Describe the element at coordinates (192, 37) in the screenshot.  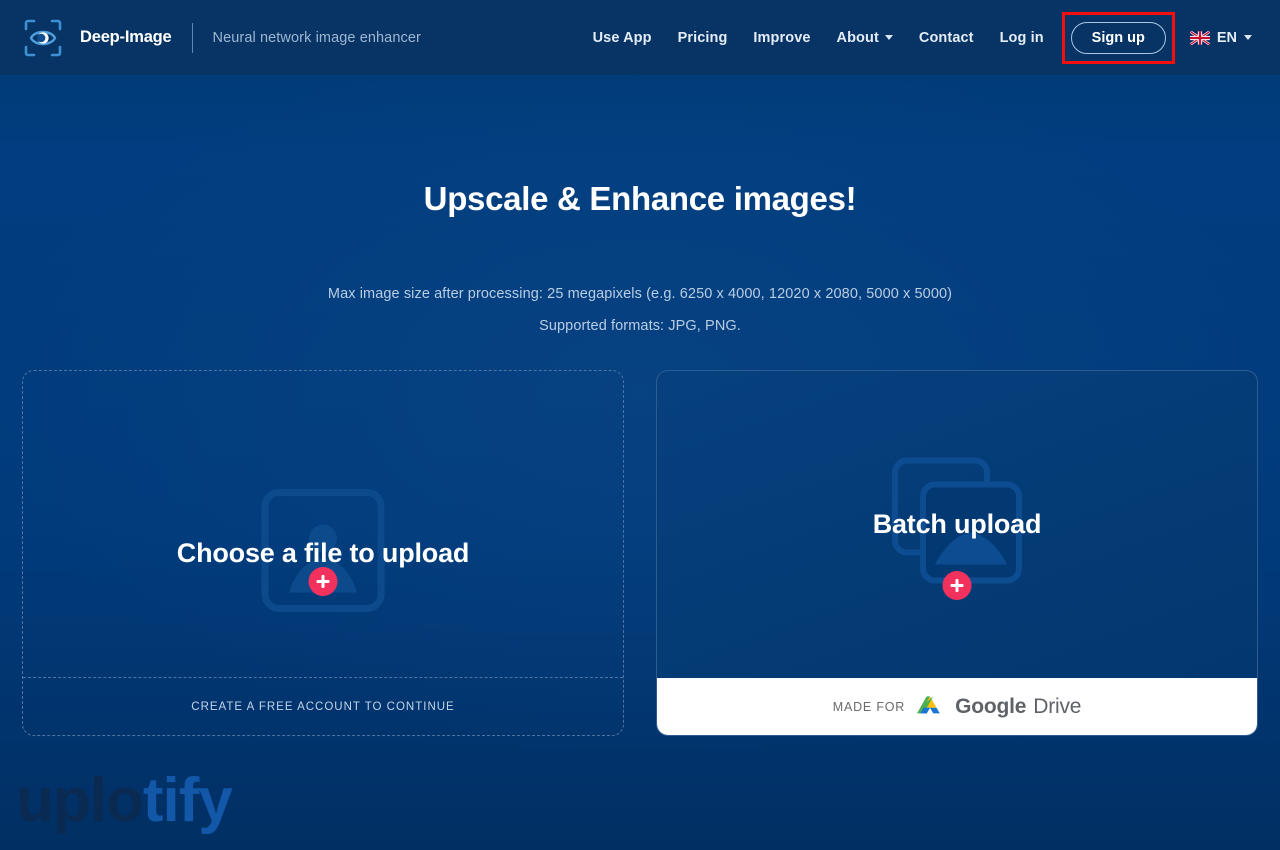
I see `brand-divider` at that location.